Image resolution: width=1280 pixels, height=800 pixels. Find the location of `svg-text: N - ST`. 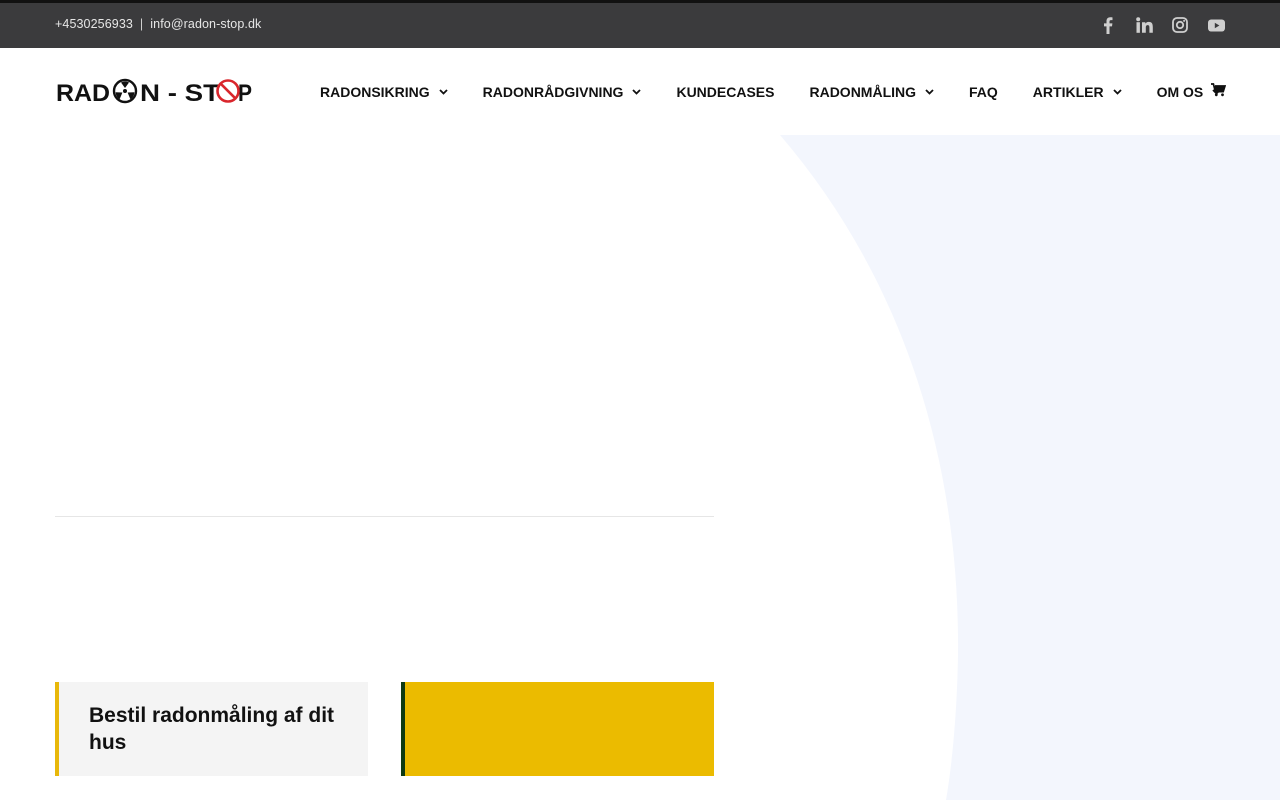

svg-text: N - ST is located at coordinates (180, 93).